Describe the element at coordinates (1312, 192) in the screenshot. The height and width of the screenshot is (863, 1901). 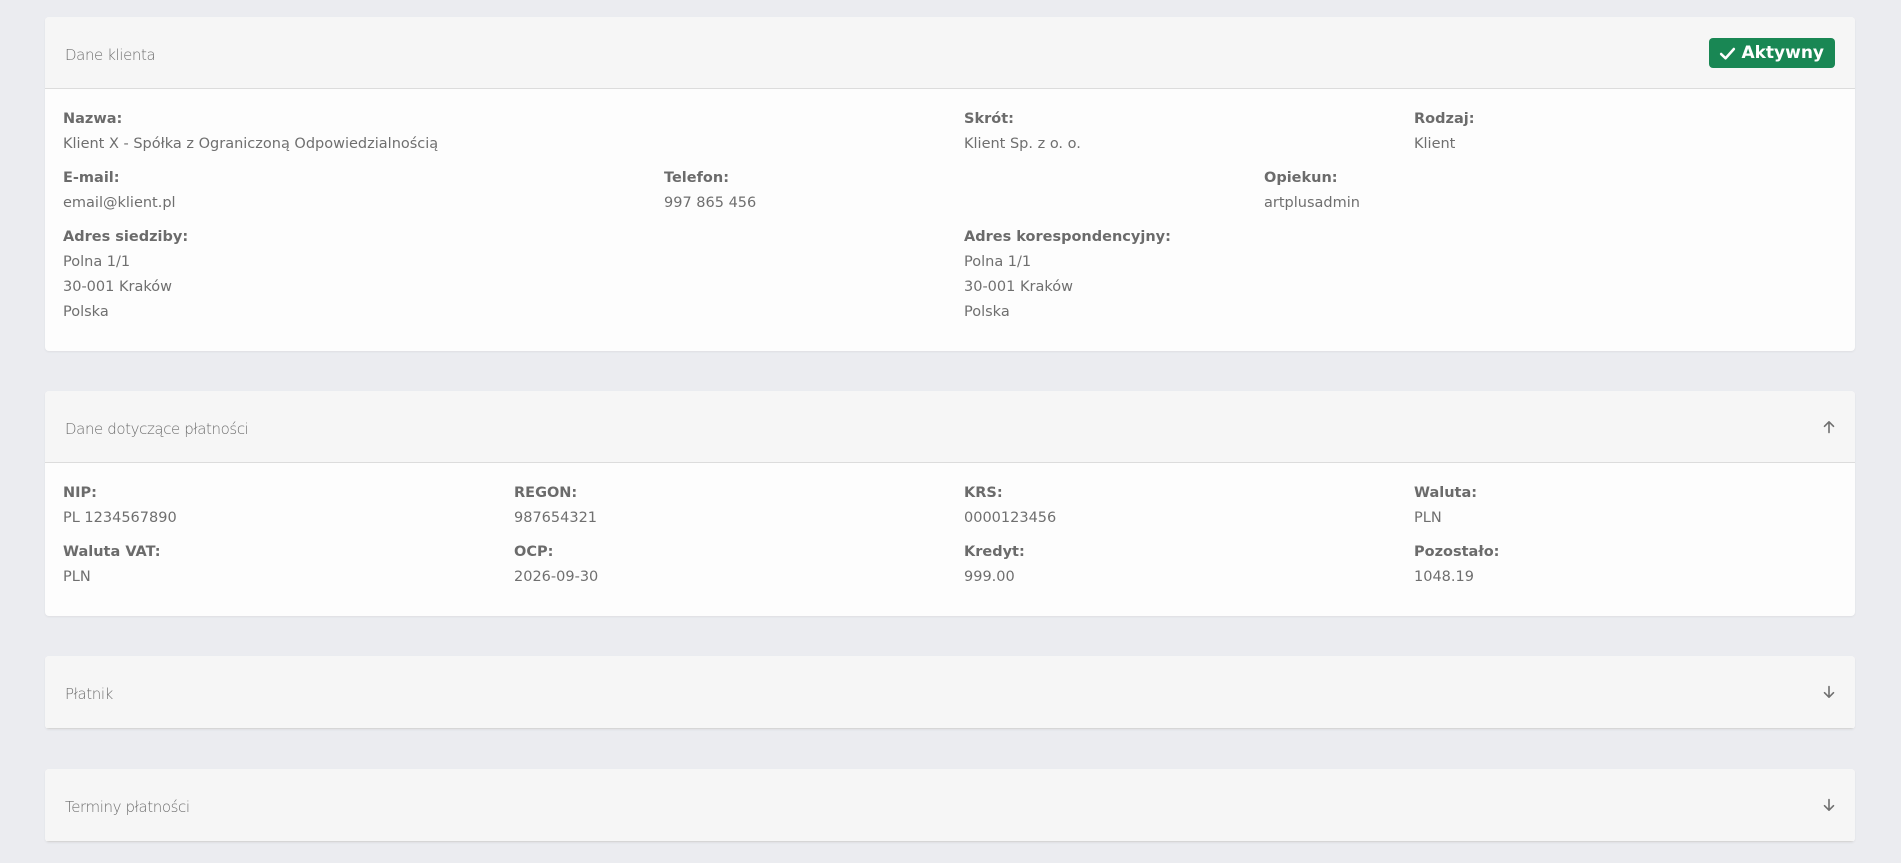
I see `field-guardian: Opiekun: artplusadmin` at that location.